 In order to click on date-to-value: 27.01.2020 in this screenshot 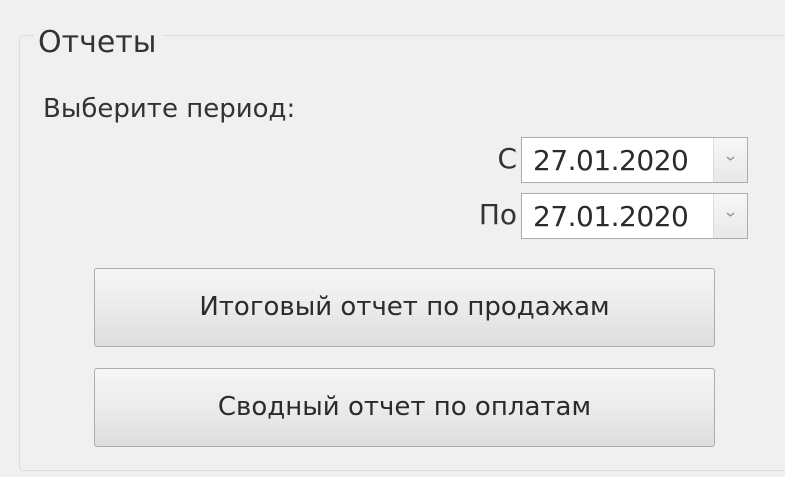, I will do `click(611, 217)`.